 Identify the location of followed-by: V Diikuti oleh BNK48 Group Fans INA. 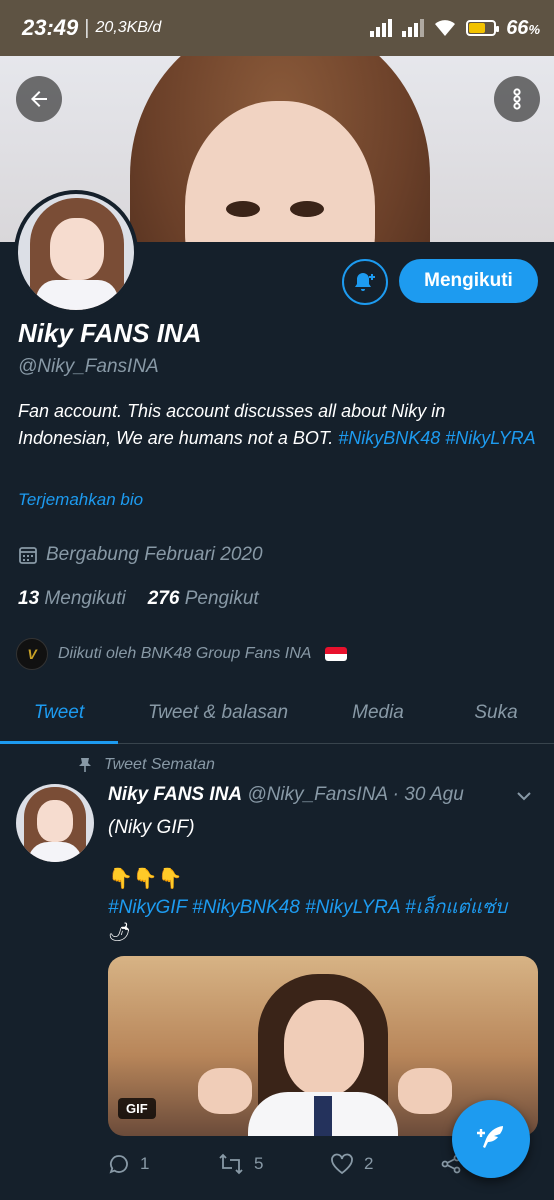
(182, 654).